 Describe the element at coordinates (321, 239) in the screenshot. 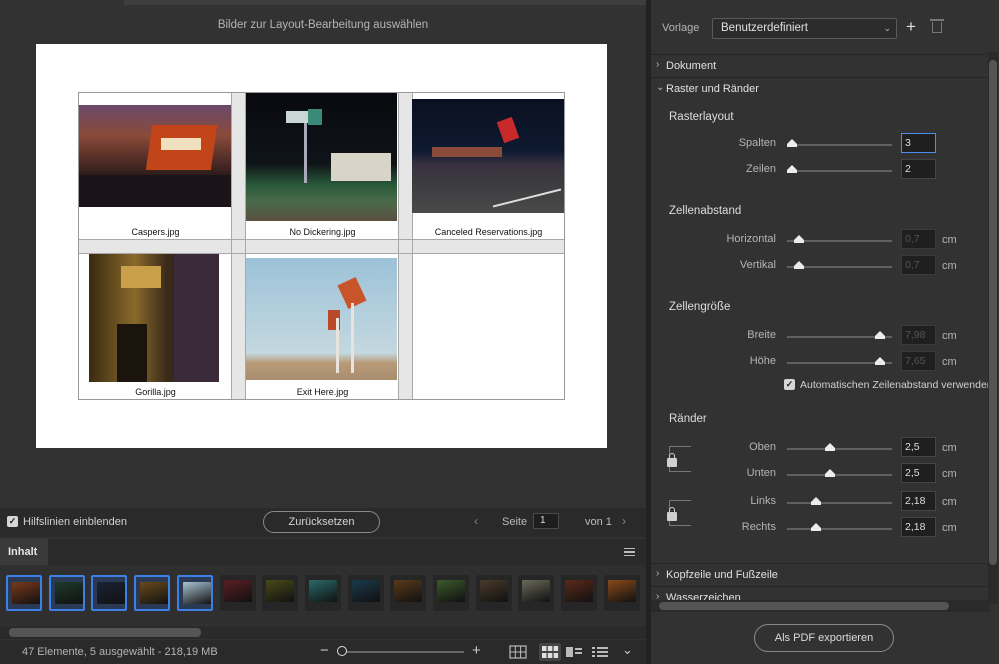

I see `guide-line` at that location.